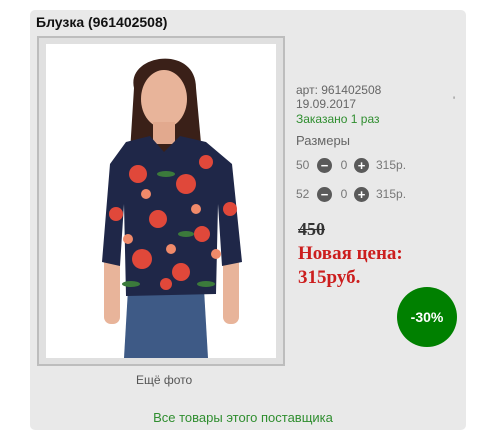  What do you see at coordinates (329, 277) in the screenshot?
I see `new-price-value: 315руб.` at bounding box center [329, 277].